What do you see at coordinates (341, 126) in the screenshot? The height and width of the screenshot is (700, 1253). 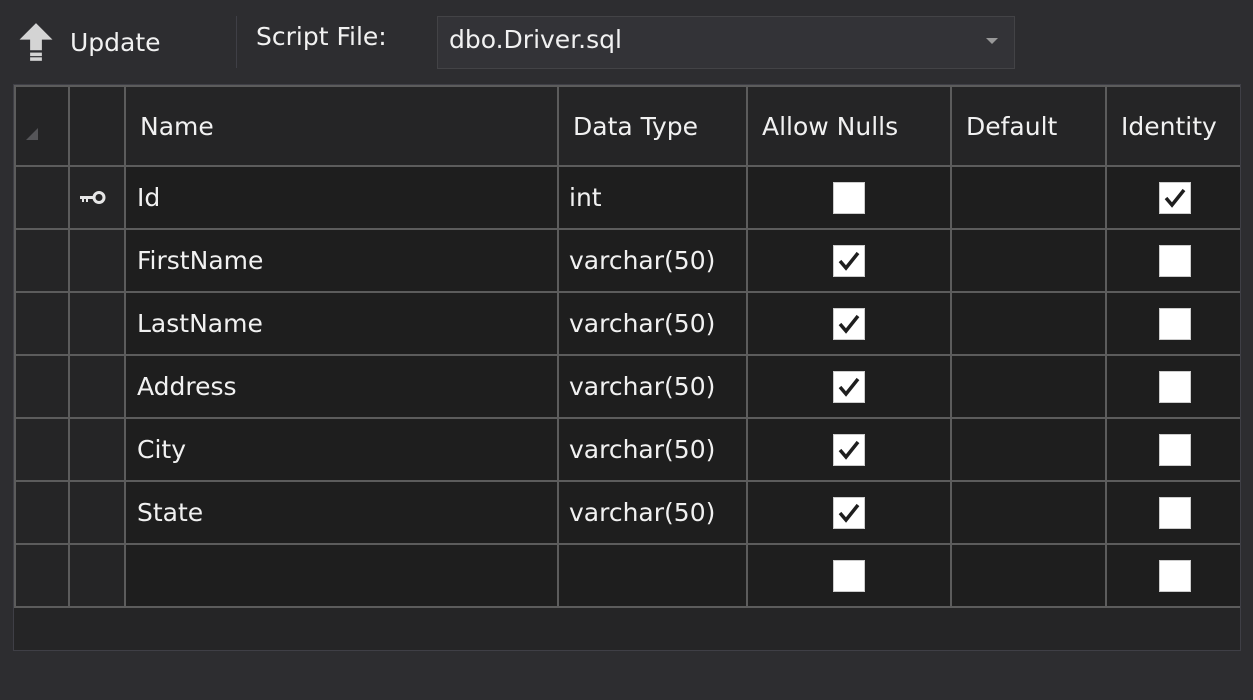 I see `column-header-name: Name` at bounding box center [341, 126].